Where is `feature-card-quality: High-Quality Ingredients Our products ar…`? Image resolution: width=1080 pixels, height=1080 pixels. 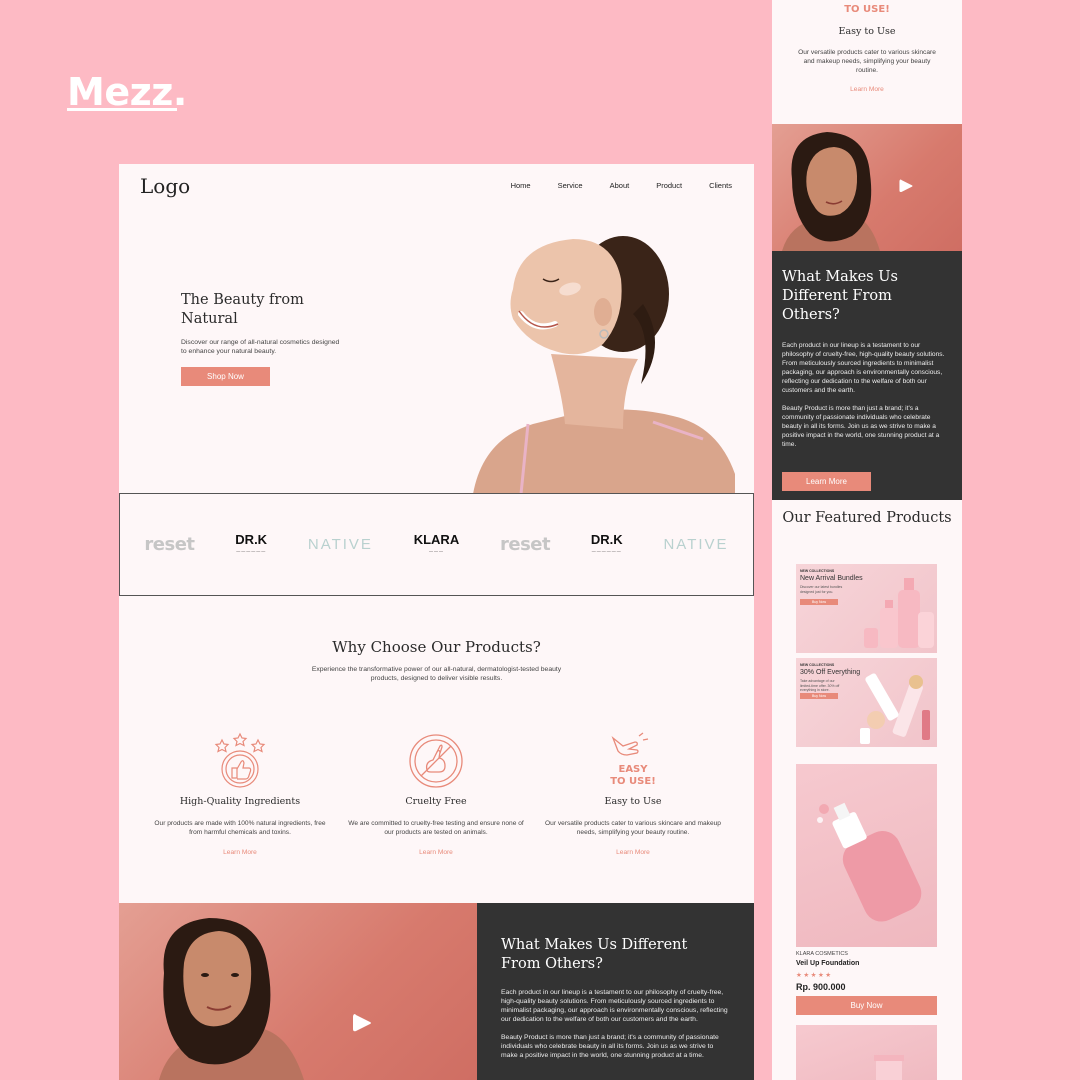 feature-card-quality: High-Quality Ingredients Our products ar… is located at coordinates (240, 794).